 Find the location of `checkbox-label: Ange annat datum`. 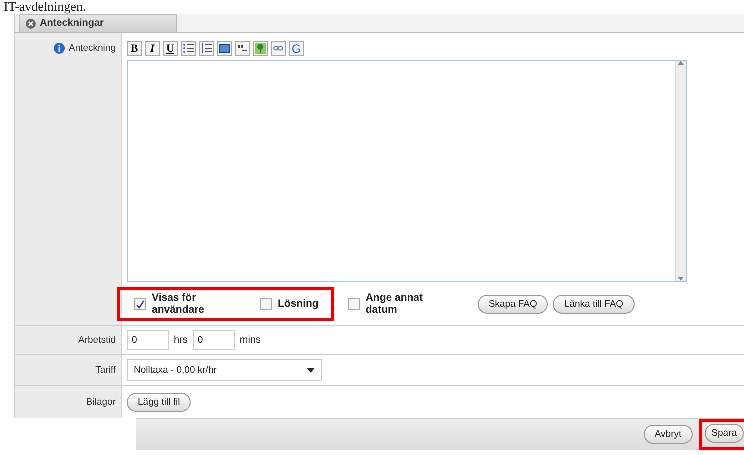

checkbox-label: Ange annat datum is located at coordinates (395, 304).